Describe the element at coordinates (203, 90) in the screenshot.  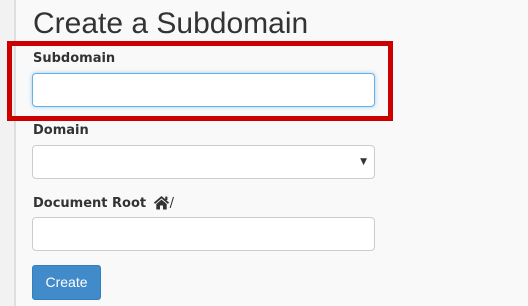
I see `subdomain-input` at that location.